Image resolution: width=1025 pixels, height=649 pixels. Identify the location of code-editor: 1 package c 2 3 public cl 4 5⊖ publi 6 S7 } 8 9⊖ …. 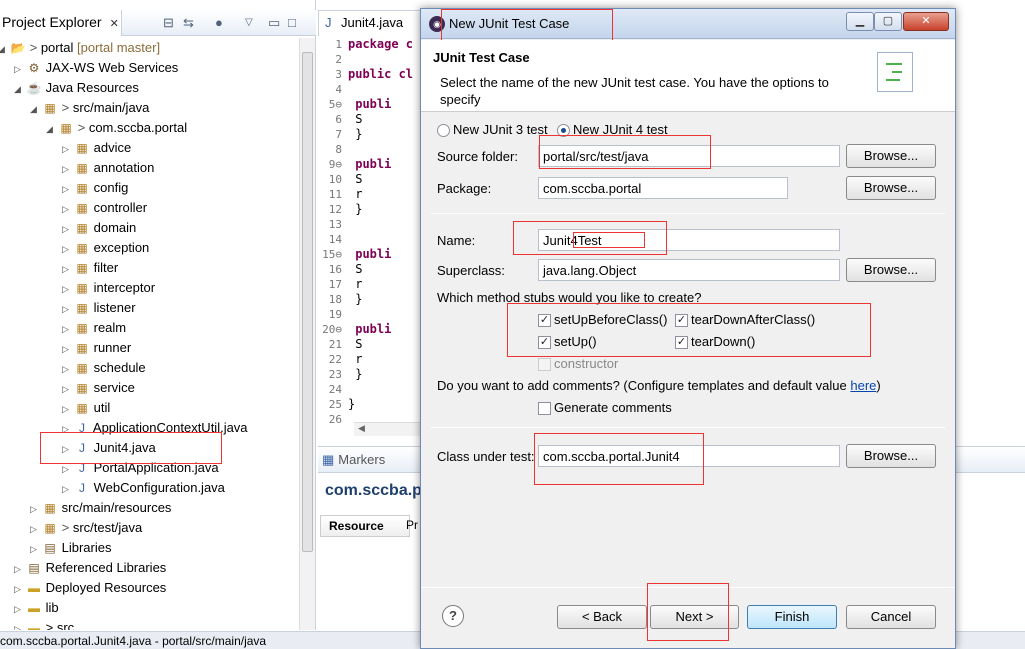
(373, 232).